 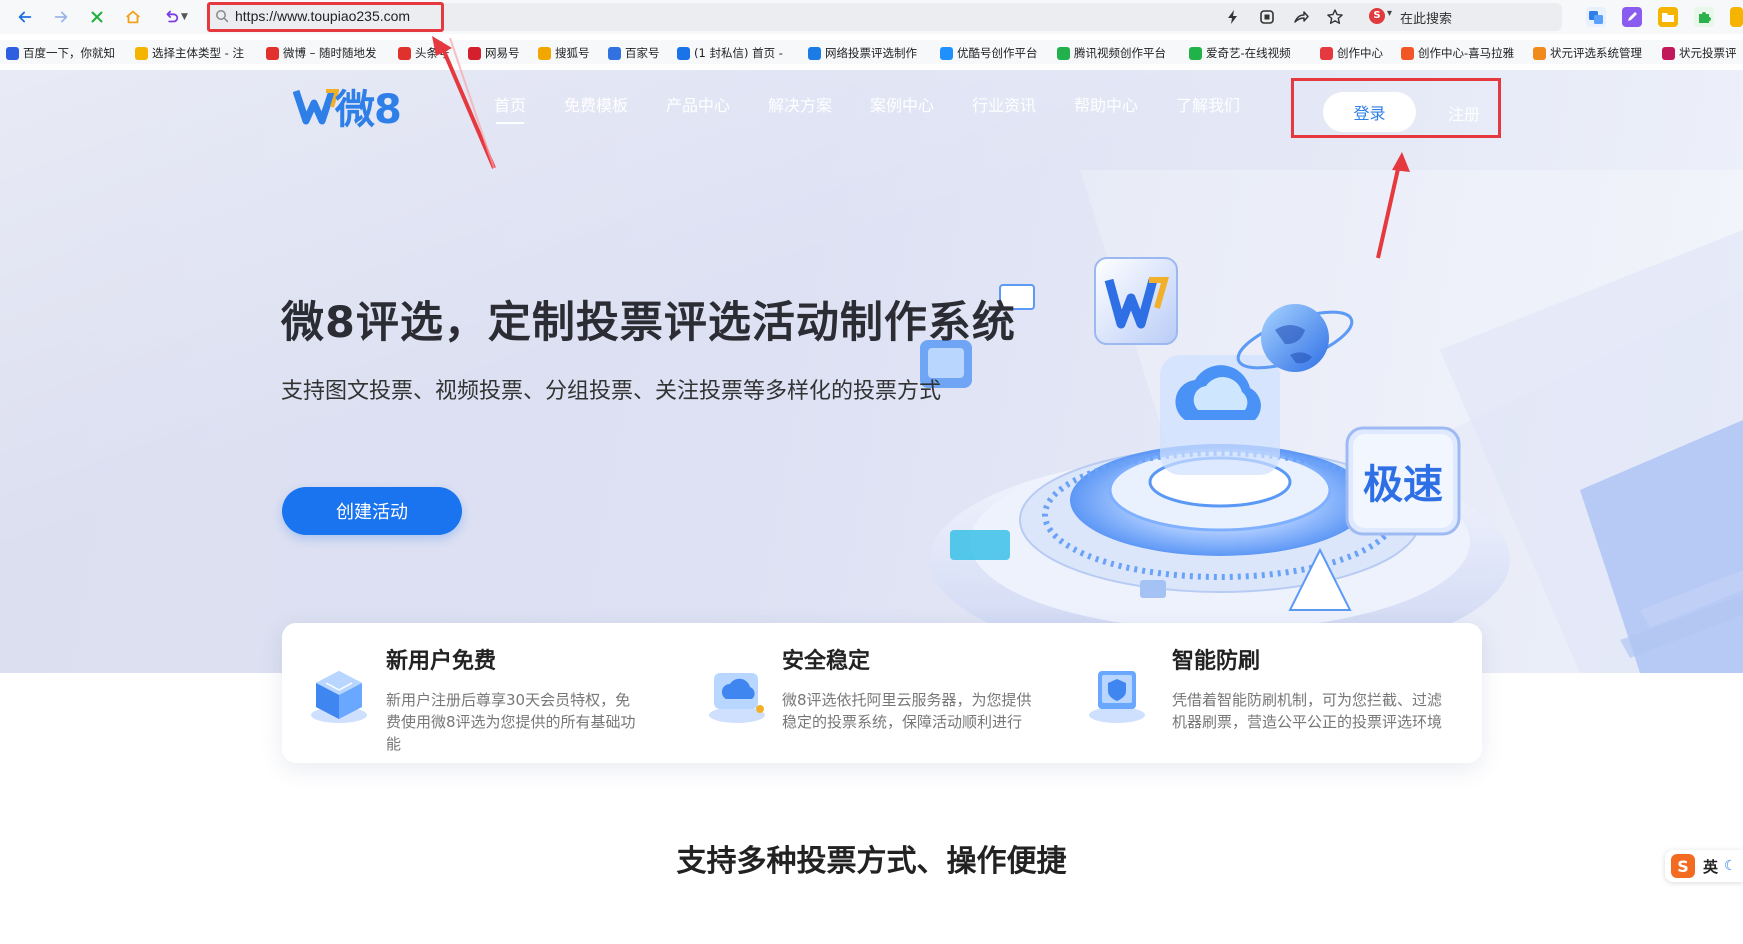 I want to click on bookmark-label: 爱奇艺-在线视频, so click(x=1248, y=53).